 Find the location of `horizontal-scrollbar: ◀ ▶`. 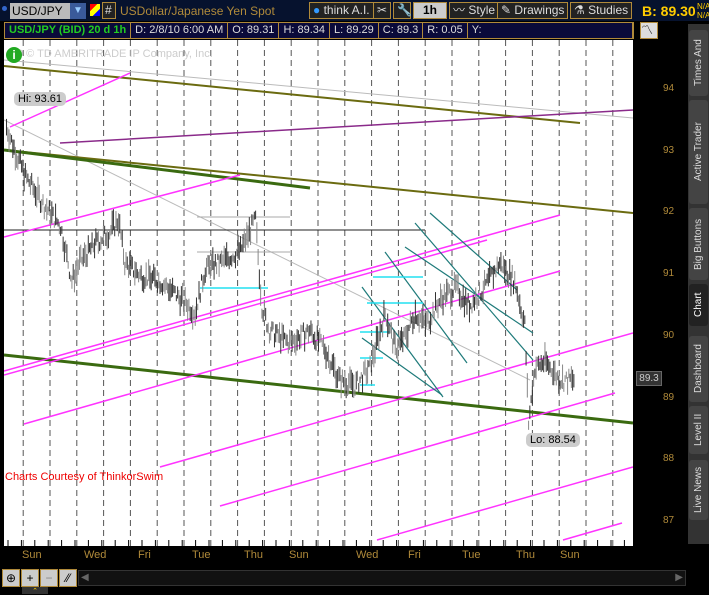

horizontal-scrollbar: ◀ ▶ is located at coordinates (382, 578).